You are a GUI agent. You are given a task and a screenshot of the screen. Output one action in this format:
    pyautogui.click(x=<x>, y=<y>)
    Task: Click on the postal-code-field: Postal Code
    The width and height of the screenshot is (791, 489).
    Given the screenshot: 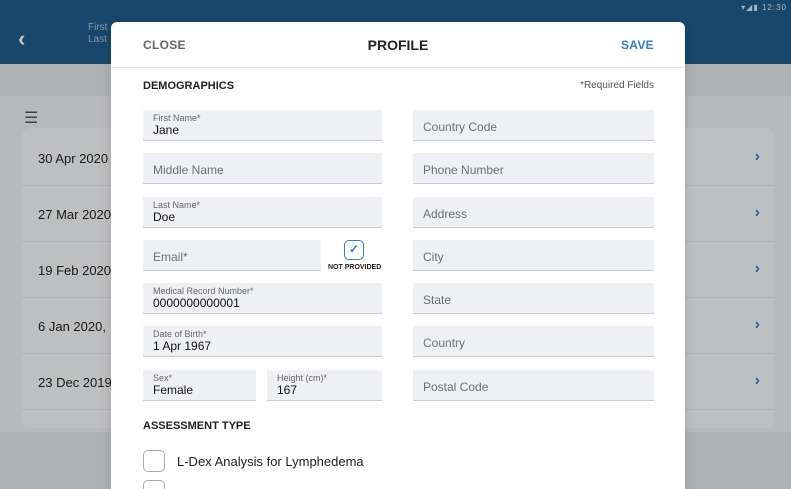 What is the action you would take?
    pyautogui.click(x=533, y=385)
    